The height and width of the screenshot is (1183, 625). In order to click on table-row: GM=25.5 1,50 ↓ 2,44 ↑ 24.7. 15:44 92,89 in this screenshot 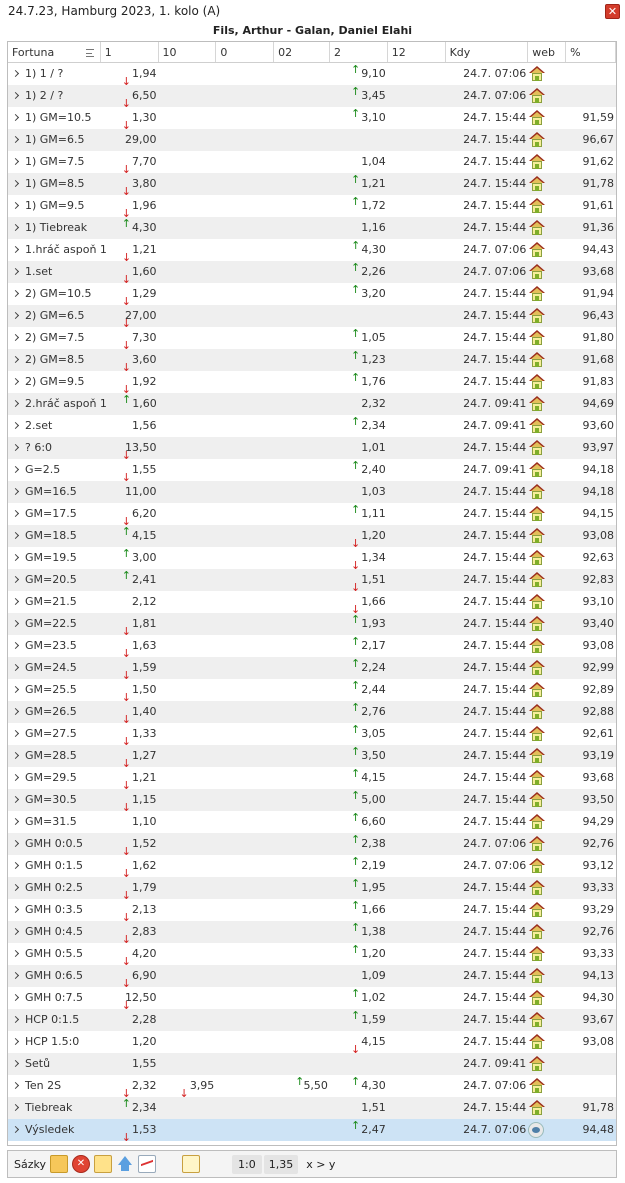, I will do `click(312, 691)`.